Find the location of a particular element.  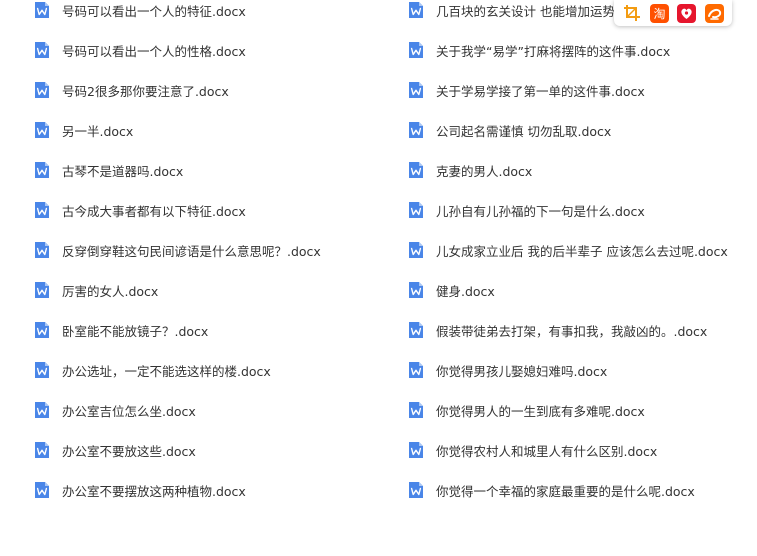

weibo-button is located at coordinates (687, 13).